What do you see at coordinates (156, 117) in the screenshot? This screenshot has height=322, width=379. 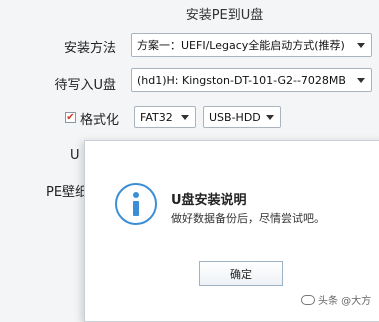 I see `filesystem-value: FAT32` at bounding box center [156, 117].